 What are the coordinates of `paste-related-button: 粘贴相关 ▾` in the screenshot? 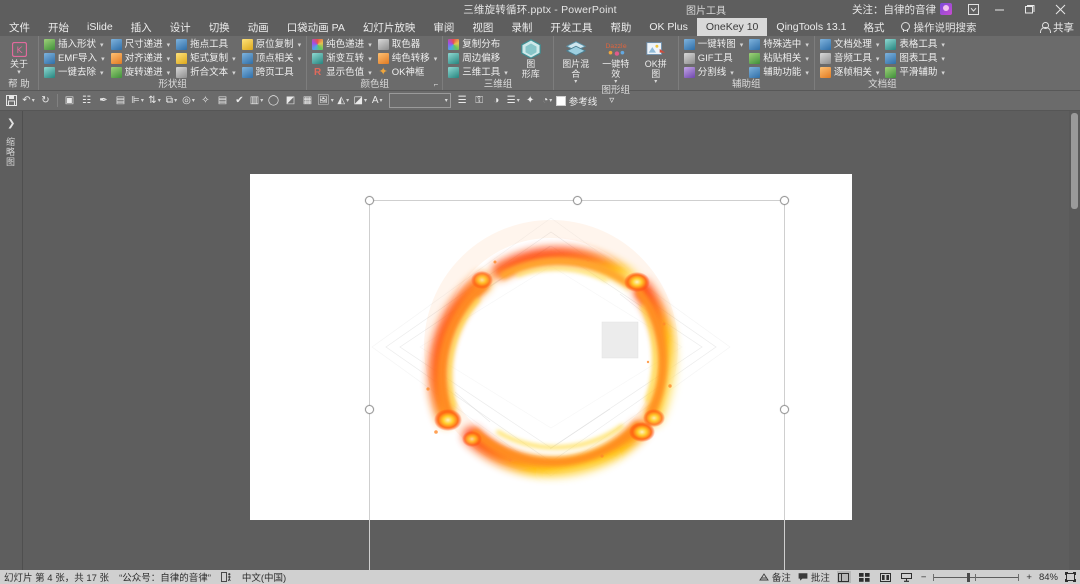 It's located at (779, 58).